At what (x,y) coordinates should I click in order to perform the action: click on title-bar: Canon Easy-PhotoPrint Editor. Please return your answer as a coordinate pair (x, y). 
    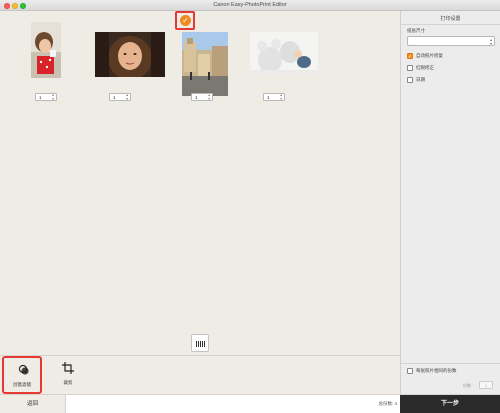
    Looking at the image, I should click on (250, 5).